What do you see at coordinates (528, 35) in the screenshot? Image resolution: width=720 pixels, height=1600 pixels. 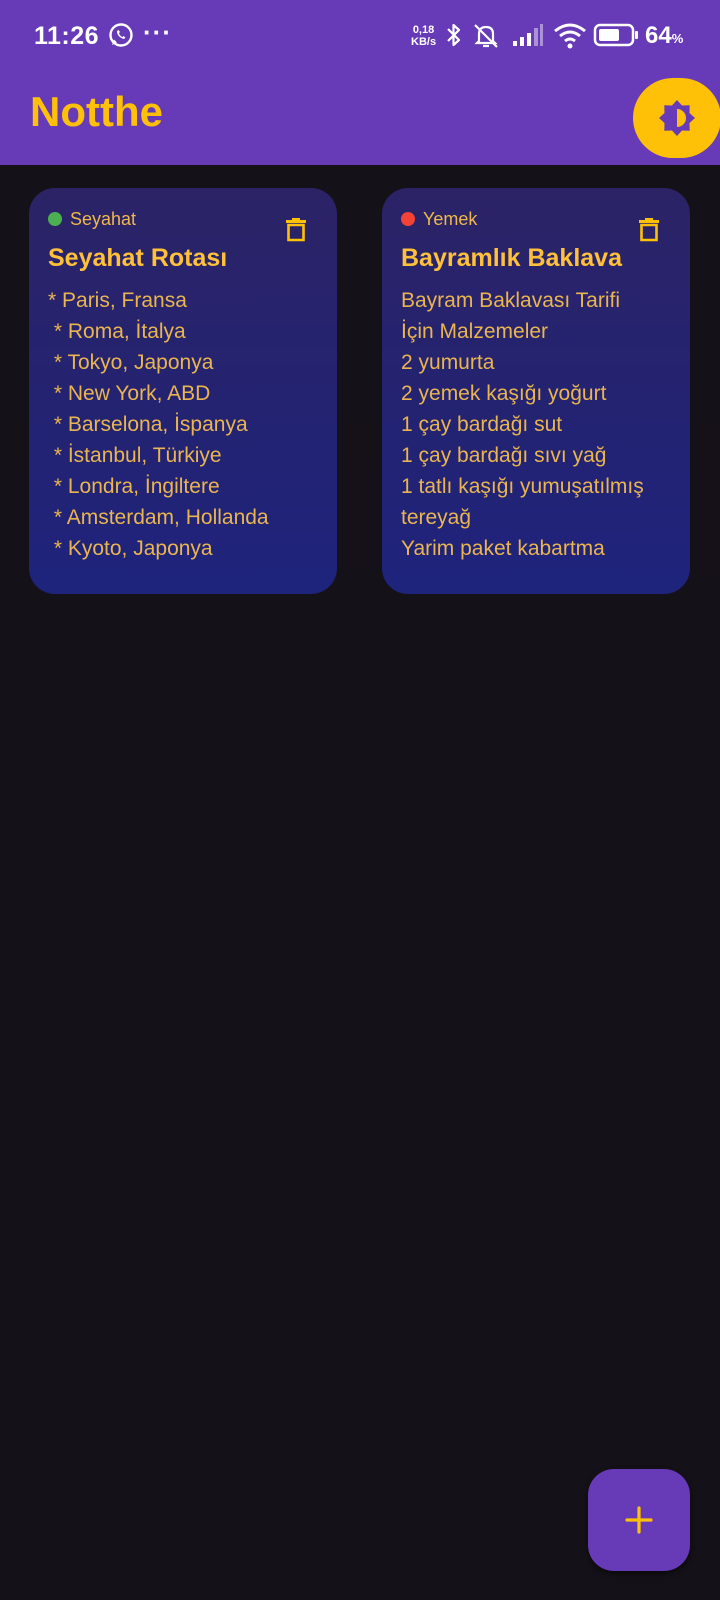 I see `signal-icon` at bounding box center [528, 35].